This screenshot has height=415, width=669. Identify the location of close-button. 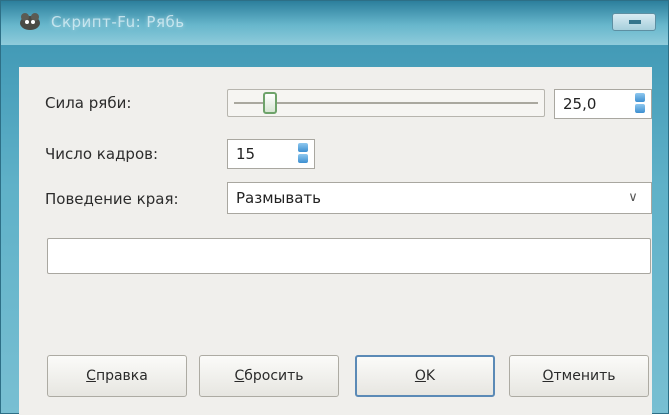
(634, 22).